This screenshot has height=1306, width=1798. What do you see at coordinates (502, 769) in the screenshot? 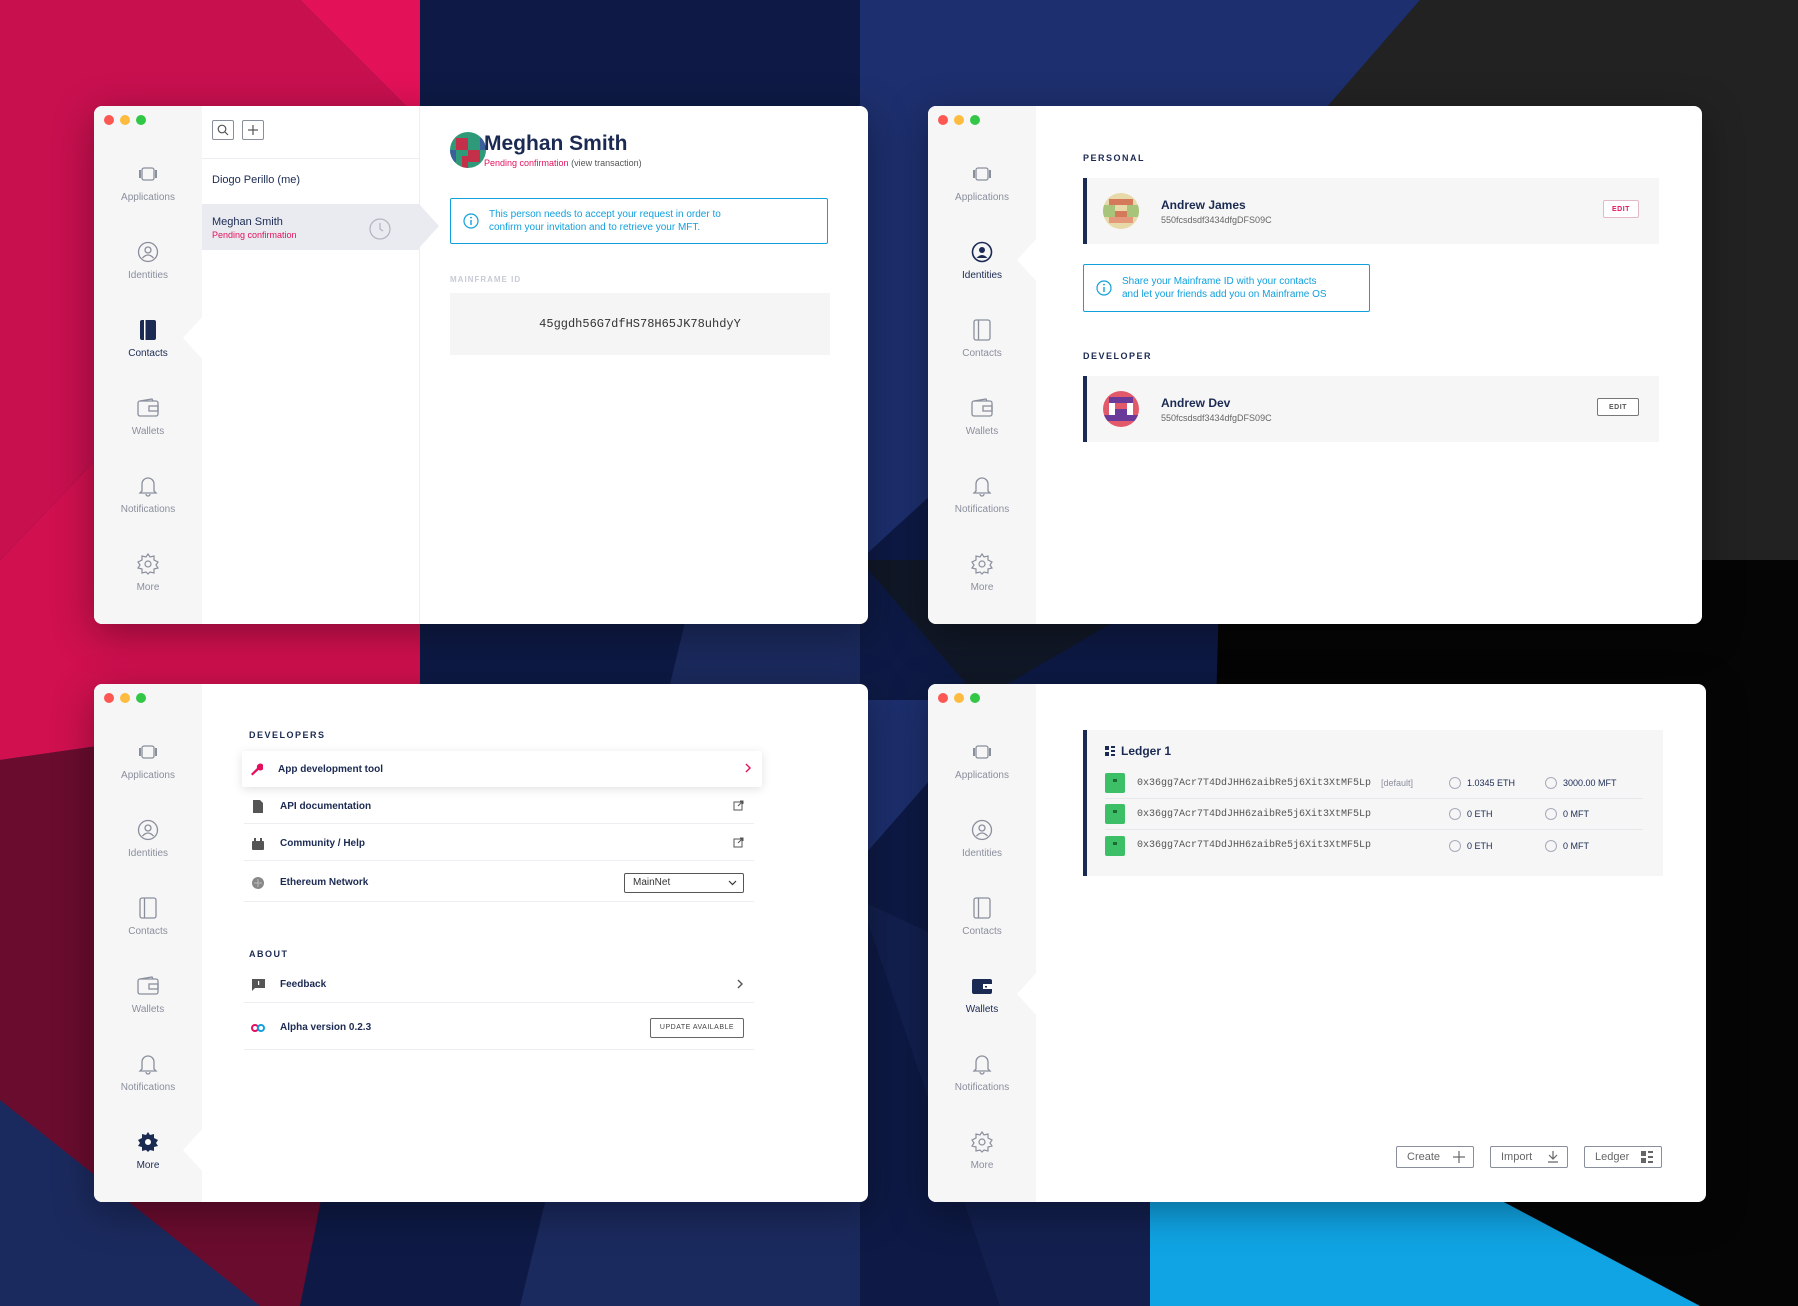
I see `app-development-tool-row: App development tool` at bounding box center [502, 769].